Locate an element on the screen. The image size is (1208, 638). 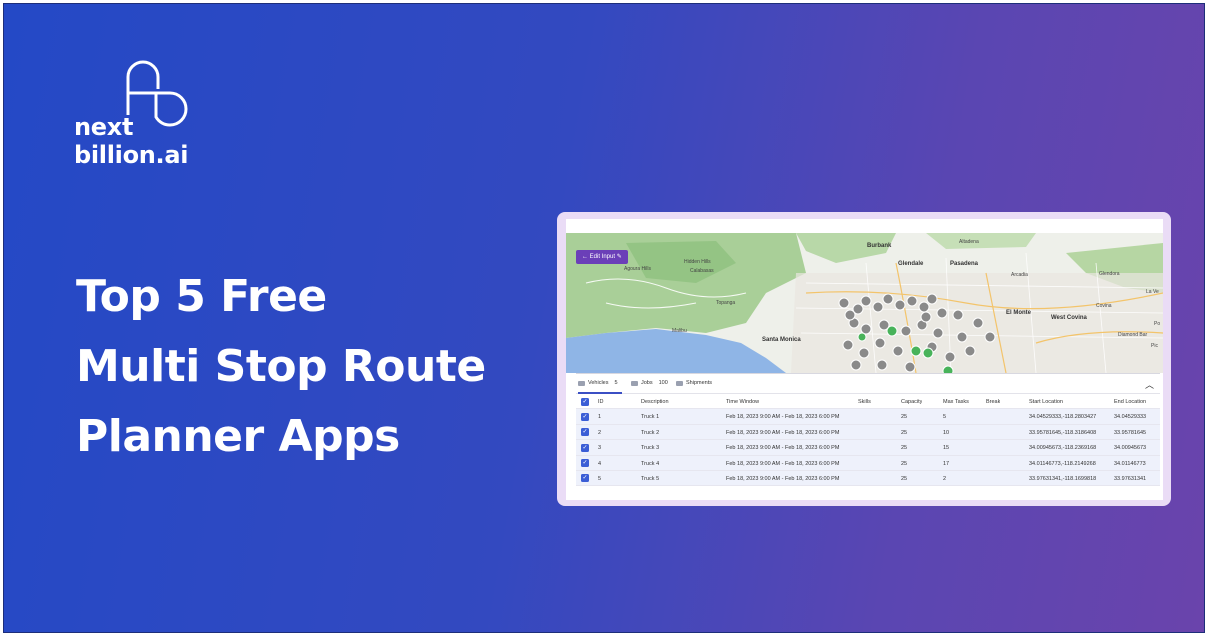
map-label-west-covina: West Covina is located at coordinates (1069, 318).